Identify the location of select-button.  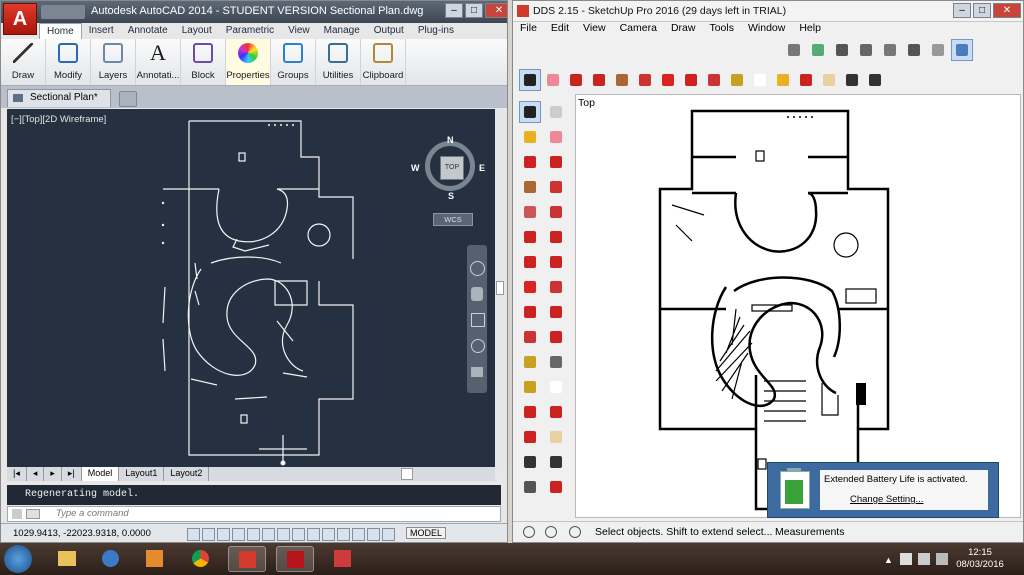
(530, 80).